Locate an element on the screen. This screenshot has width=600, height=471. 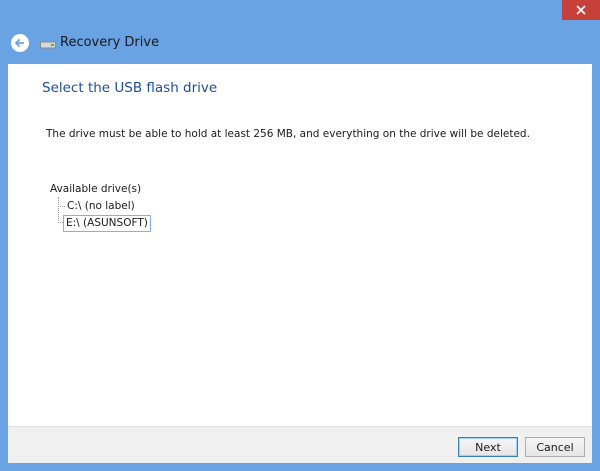
next-button: Next is located at coordinates (488, 447).